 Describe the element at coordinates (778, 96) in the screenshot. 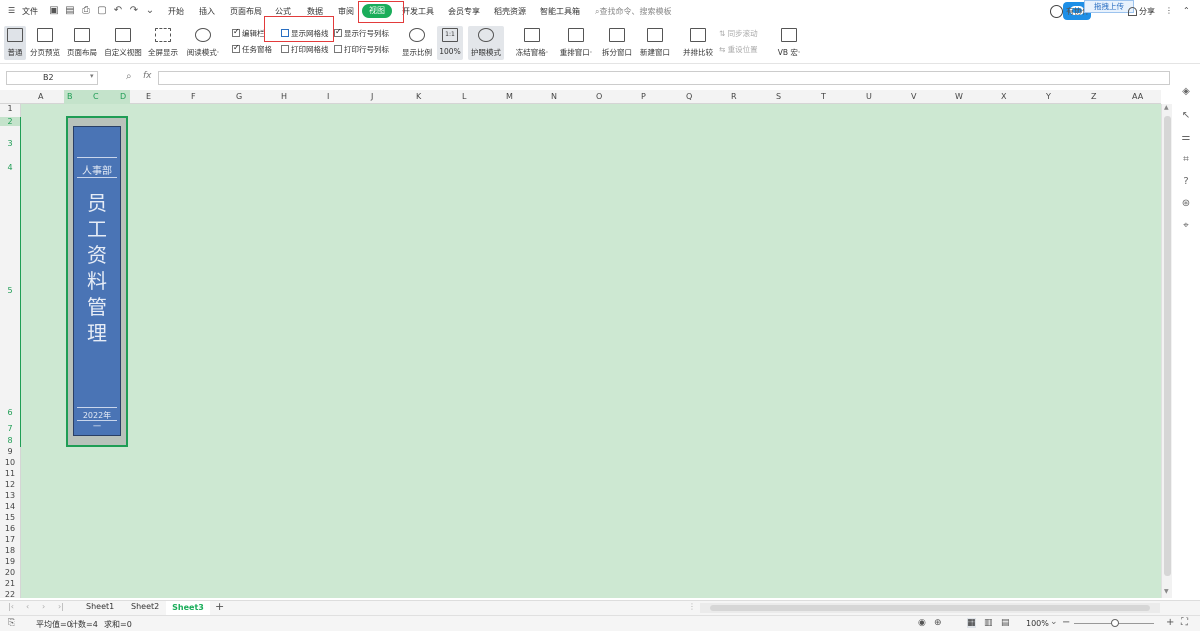

I see `col-header-s: S` at that location.